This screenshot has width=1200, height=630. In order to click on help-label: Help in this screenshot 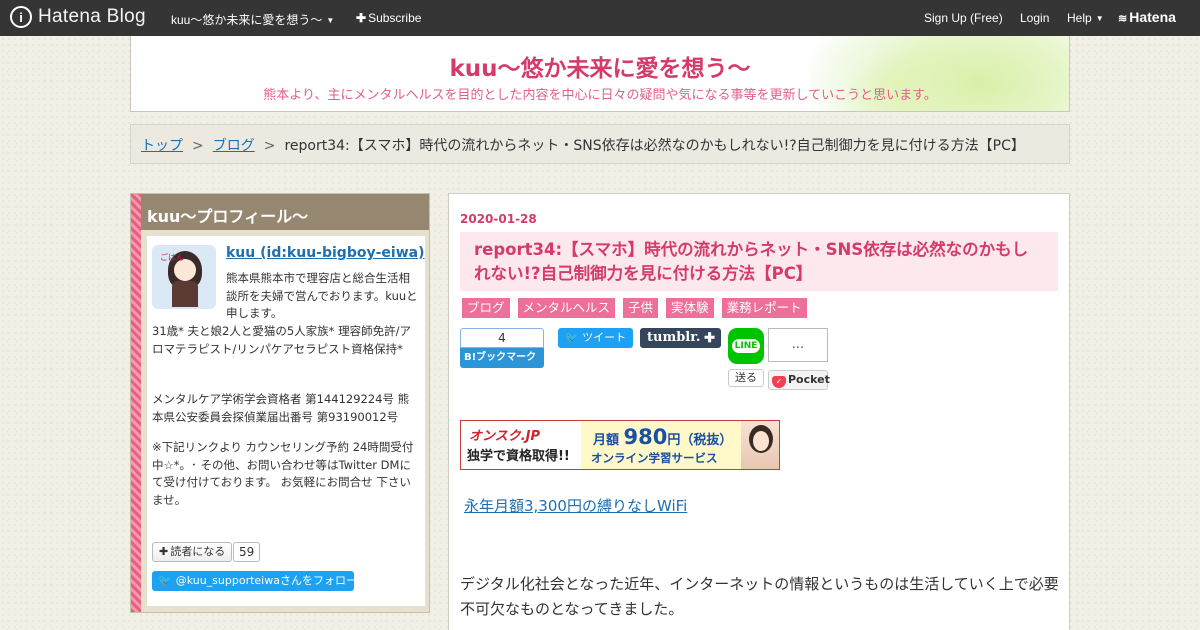, I will do `click(1079, 18)`.